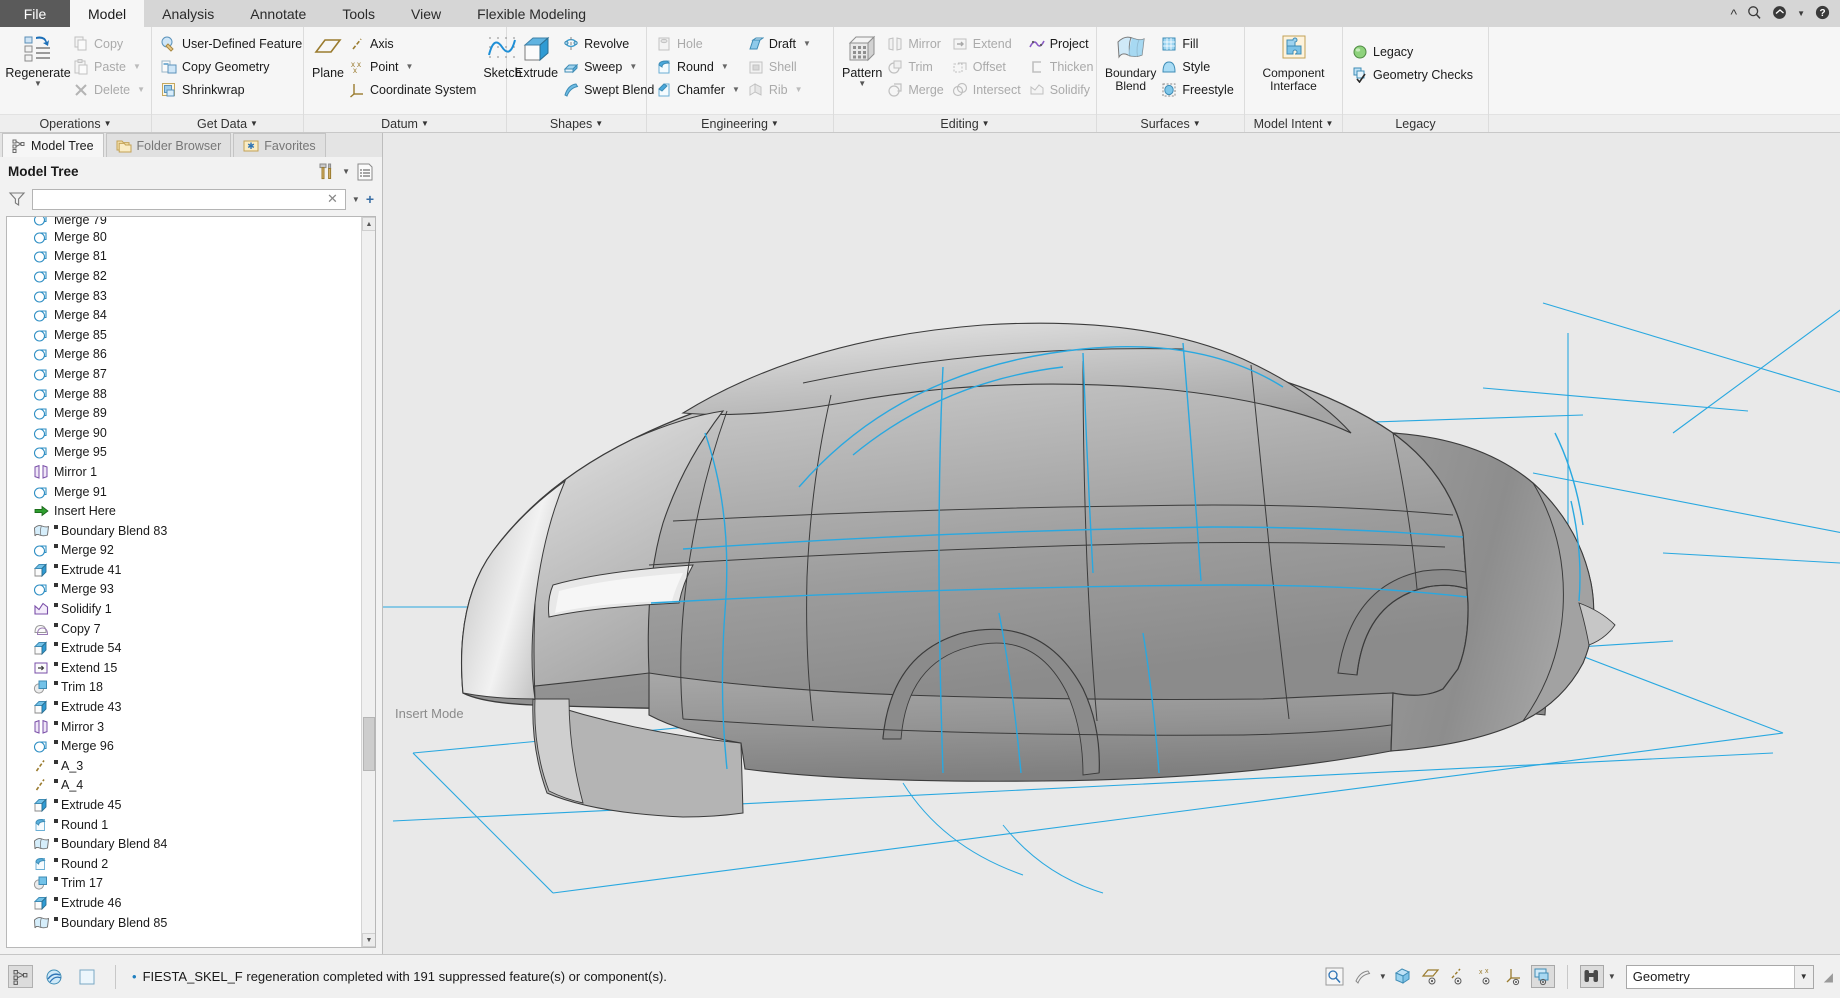 The image size is (1840, 998). I want to click on tree-item: Trim 17, so click(184, 884).